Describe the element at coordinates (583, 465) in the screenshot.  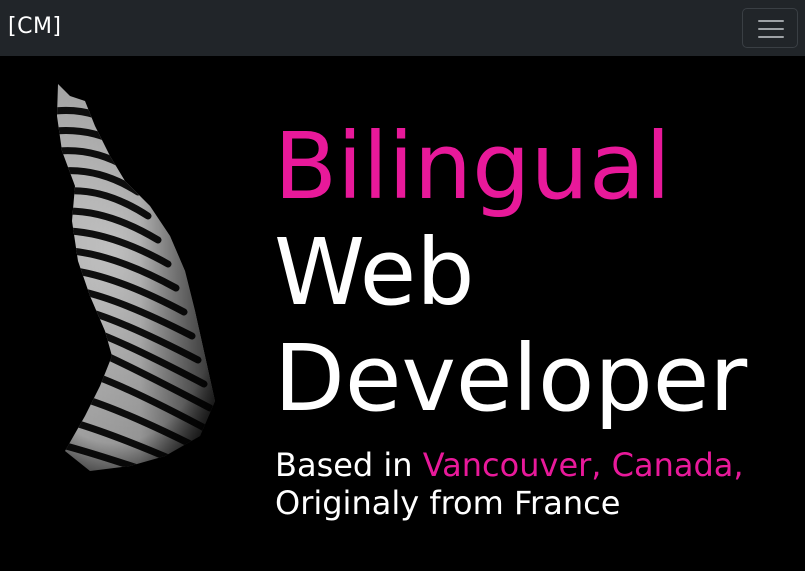
I see `subtitle-location: Vancouver, Canada,` at that location.